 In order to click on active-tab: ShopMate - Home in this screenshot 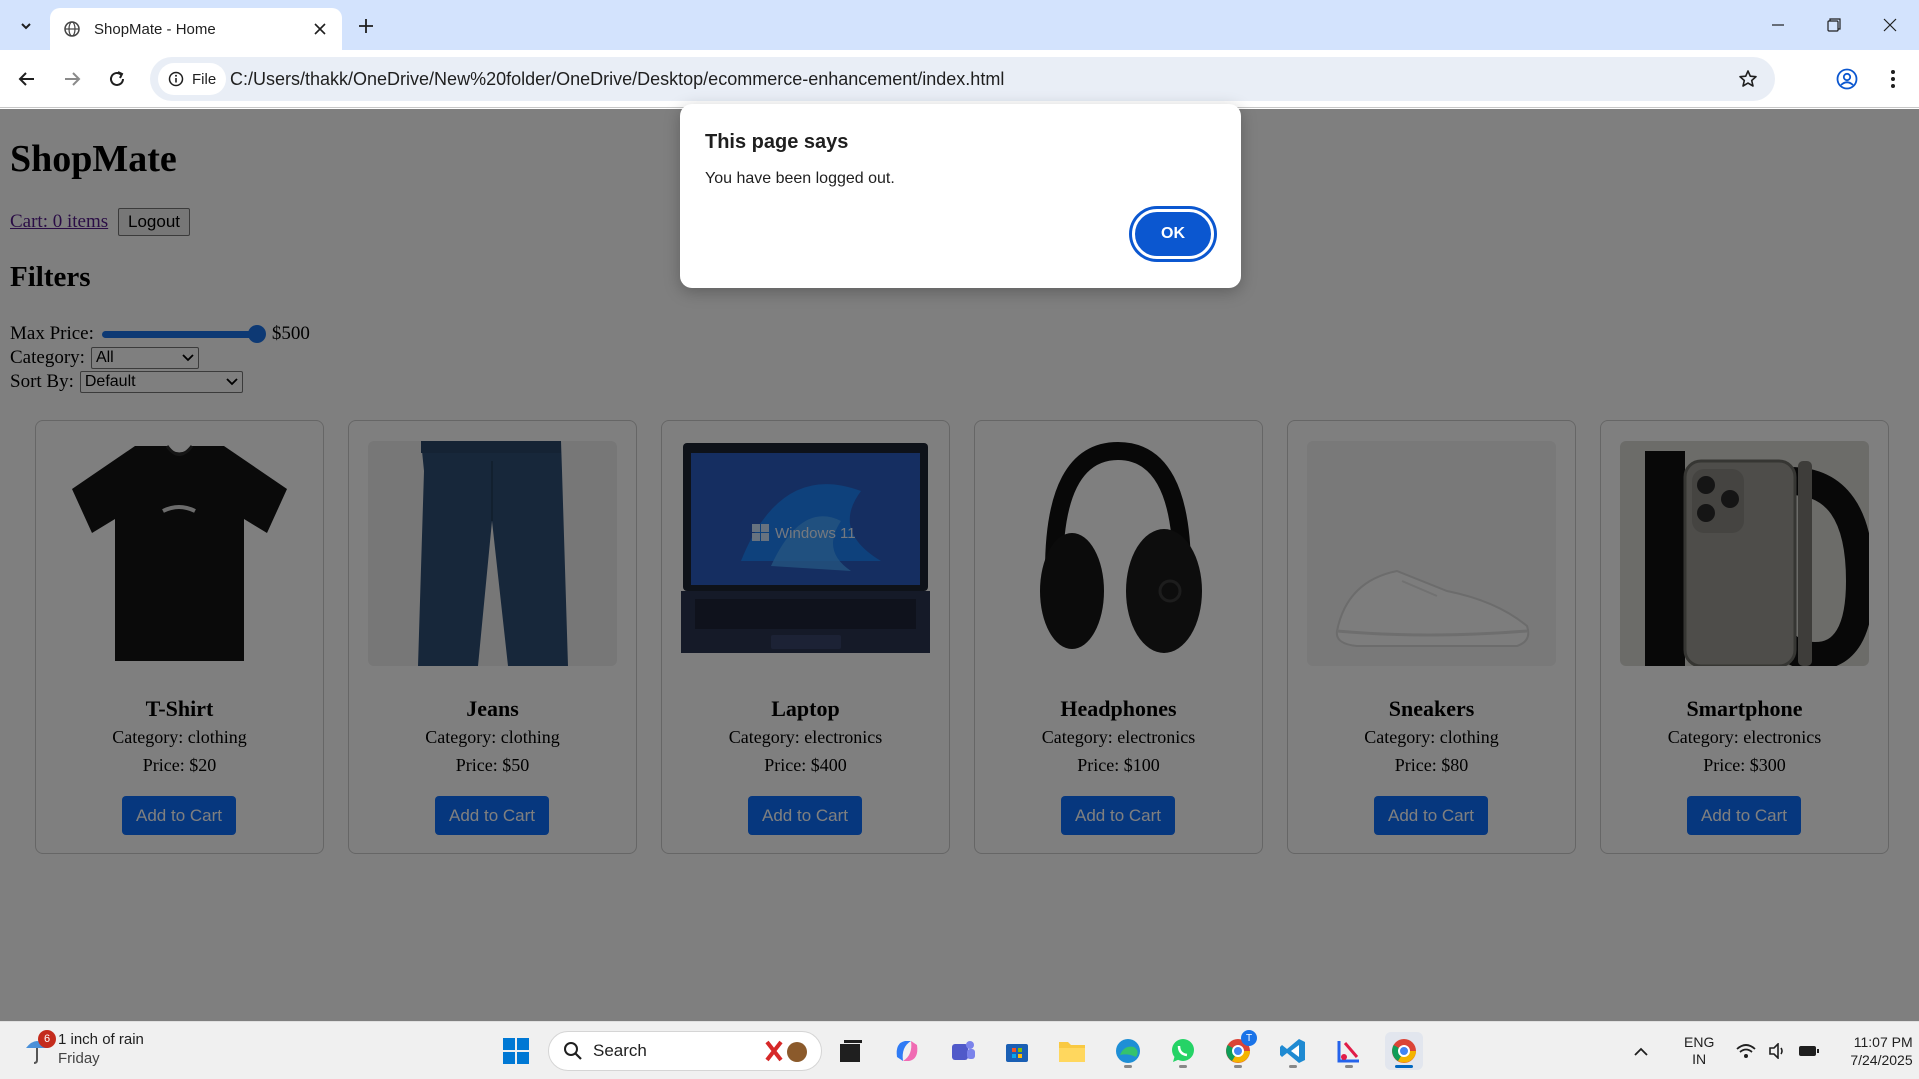, I will do `click(196, 29)`.